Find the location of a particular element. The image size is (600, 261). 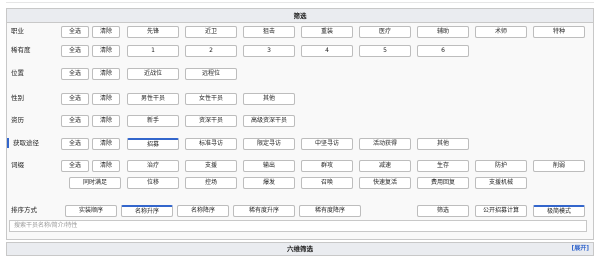

filter-option: 防护 is located at coordinates (501, 166).